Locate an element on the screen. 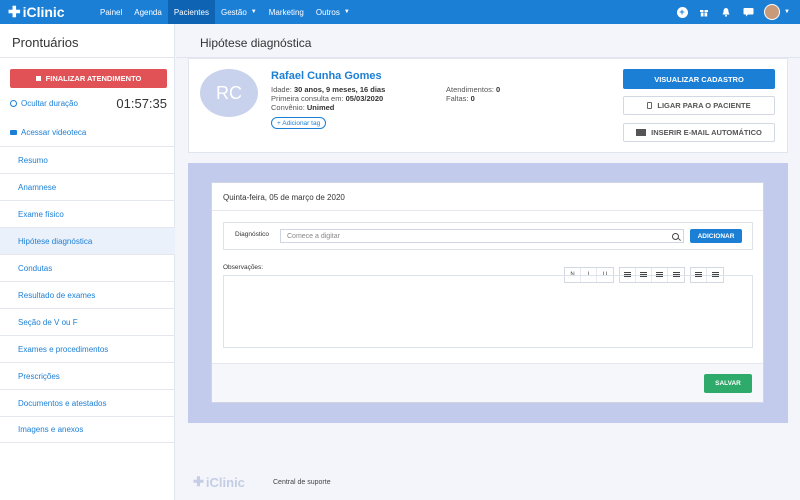 This screenshot has width=800, height=500. nav-item-marketing: Marketing is located at coordinates (286, 12).